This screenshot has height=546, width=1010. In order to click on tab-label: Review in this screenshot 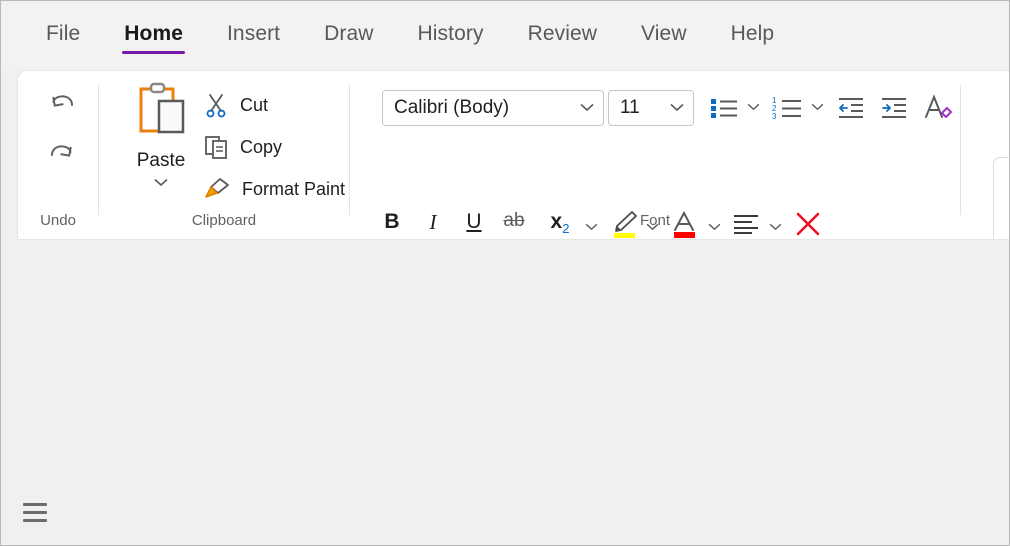, I will do `click(562, 33)`.